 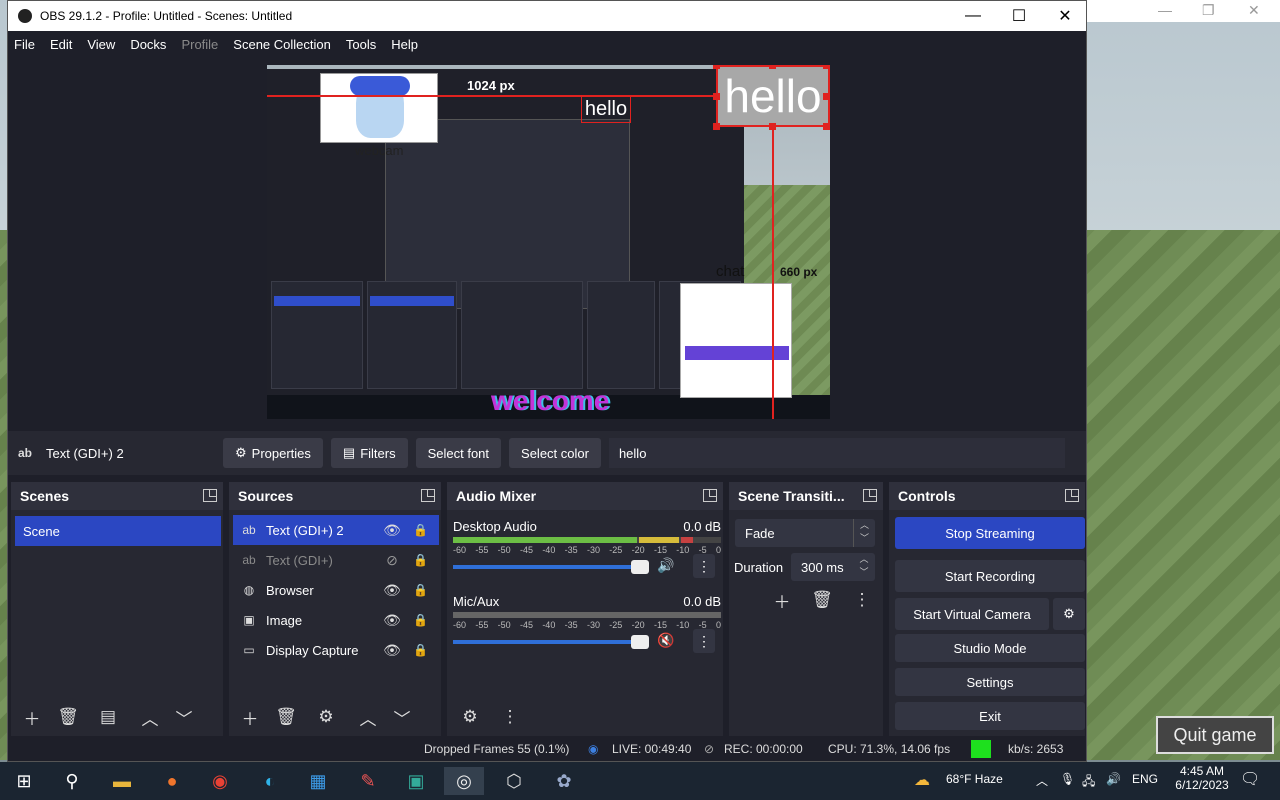 What do you see at coordinates (862, 600) in the screenshot?
I see `transition-menu-button: ⋮` at bounding box center [862, 600].